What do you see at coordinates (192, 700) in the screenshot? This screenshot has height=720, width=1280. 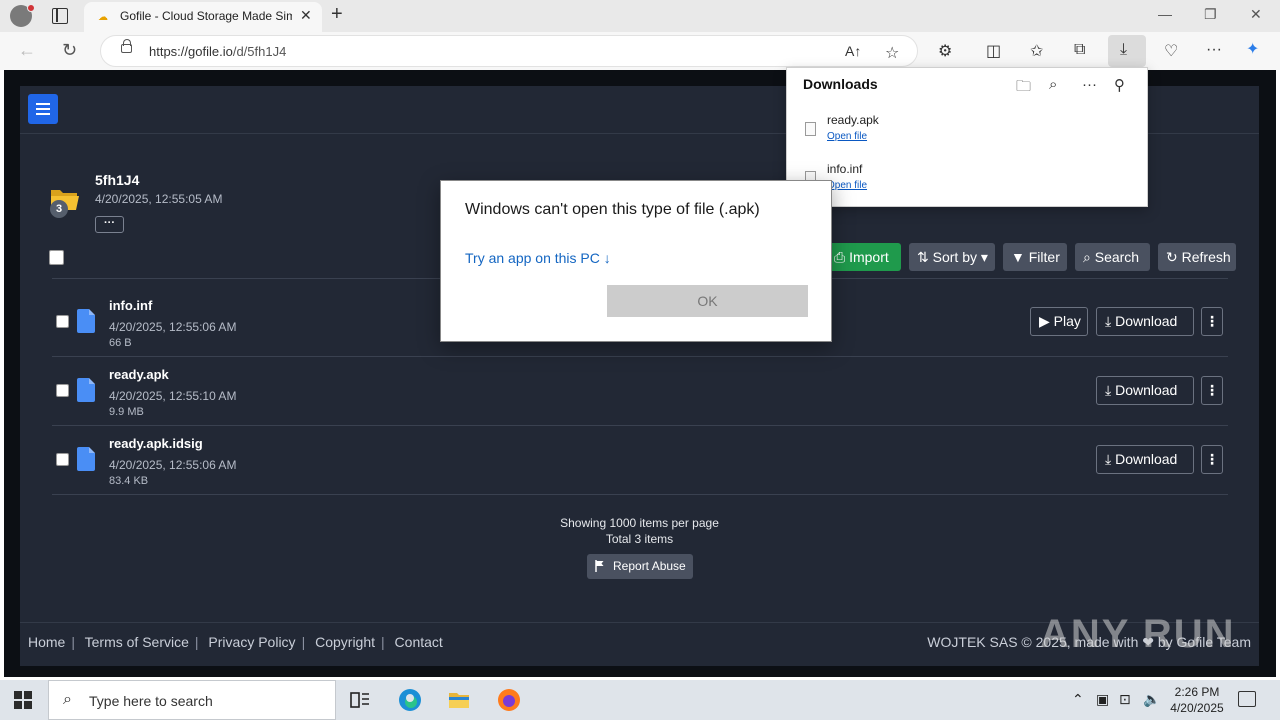 I see `taskbar-search-box: ⌕ Type here to search` at bounding box center [192, 700].